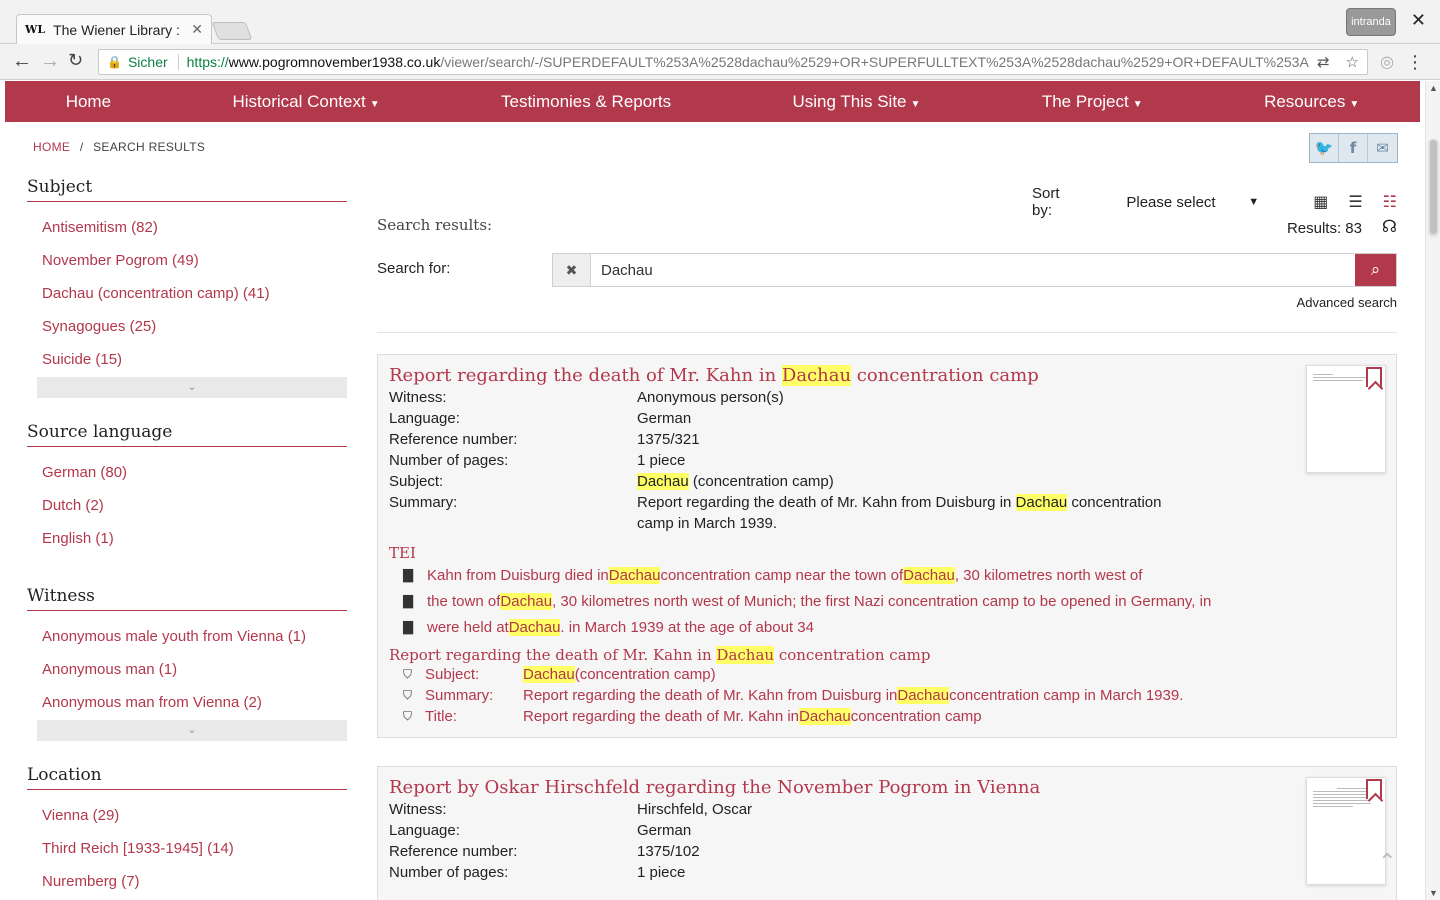 This screenshot has height=900, width=1440. I want to click on hit-title-text: concentration camp, so click(945, 375).